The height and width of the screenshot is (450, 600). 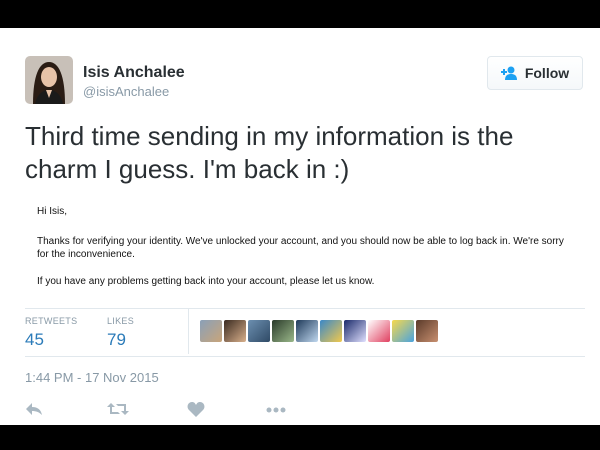 What do you see at coordinates (188, 331) in the screenshot?
I see `stats-separator` at bounding box center [188, 331].